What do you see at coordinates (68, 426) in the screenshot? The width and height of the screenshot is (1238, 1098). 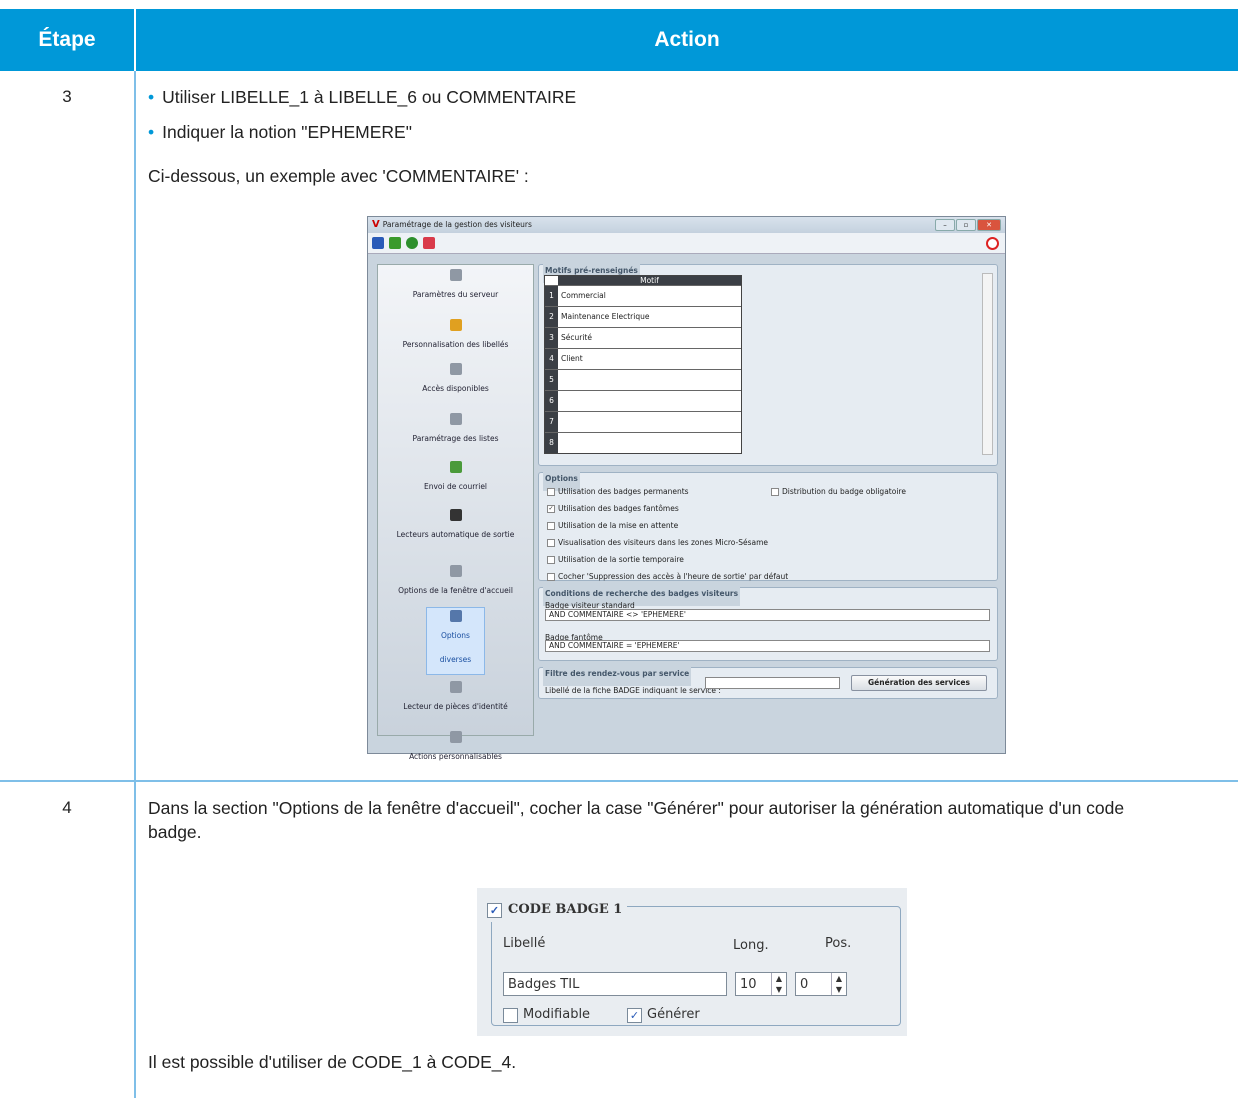 I see `step-number: 3` at bounding box center [68, 426].